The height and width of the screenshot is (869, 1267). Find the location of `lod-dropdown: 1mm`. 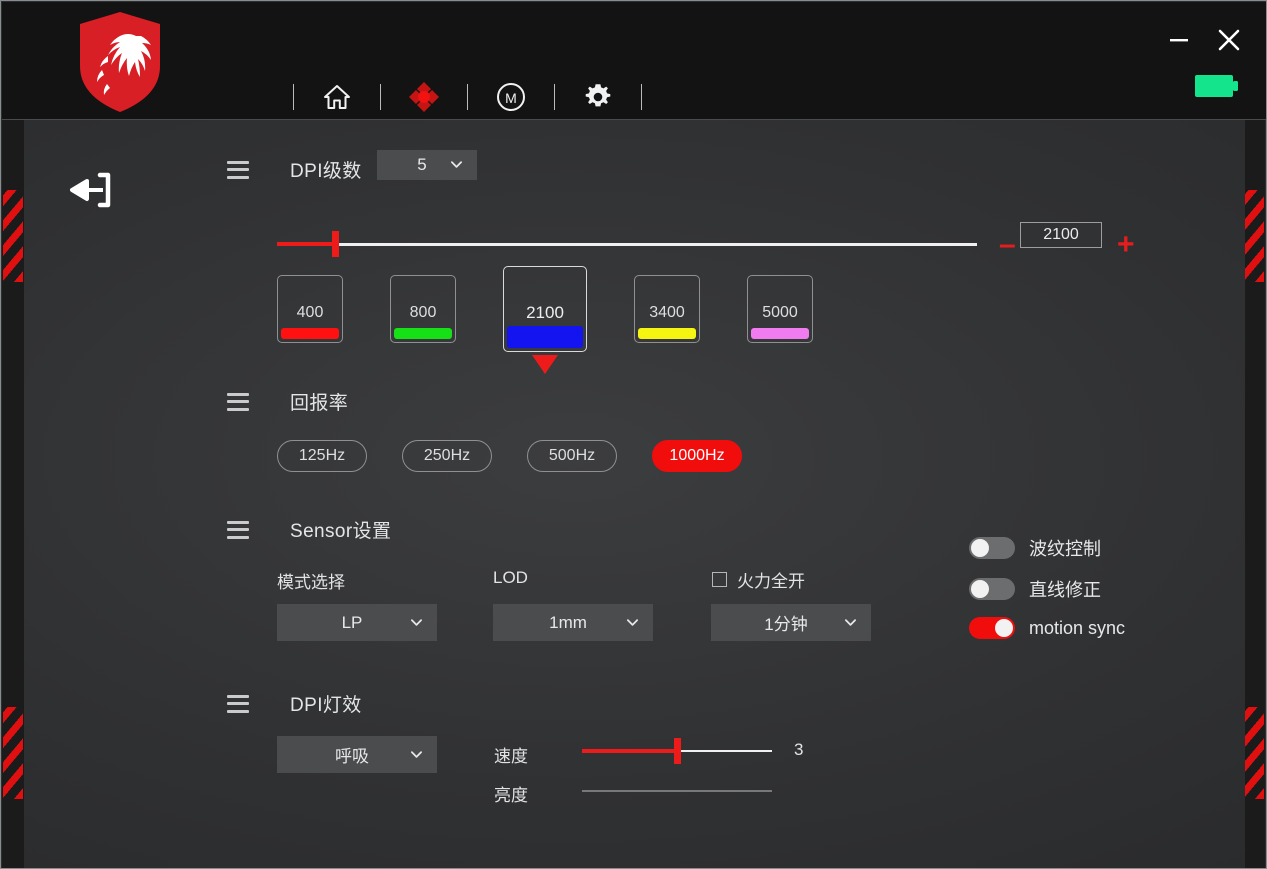

lod-dropdown: 1mm is located at coordinates (573, 622).